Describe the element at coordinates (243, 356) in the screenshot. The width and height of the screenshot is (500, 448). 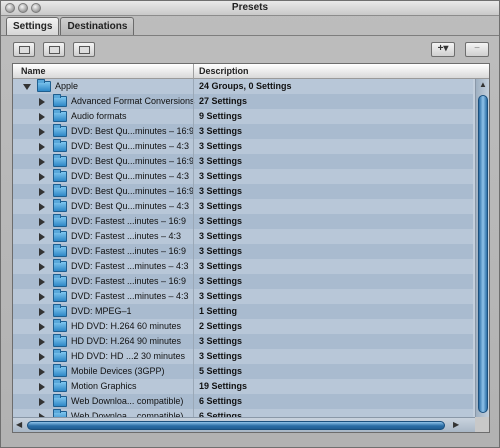
I see `table-row: HD DVD: HD ...2 30 minutes 3 Settings` at that location.